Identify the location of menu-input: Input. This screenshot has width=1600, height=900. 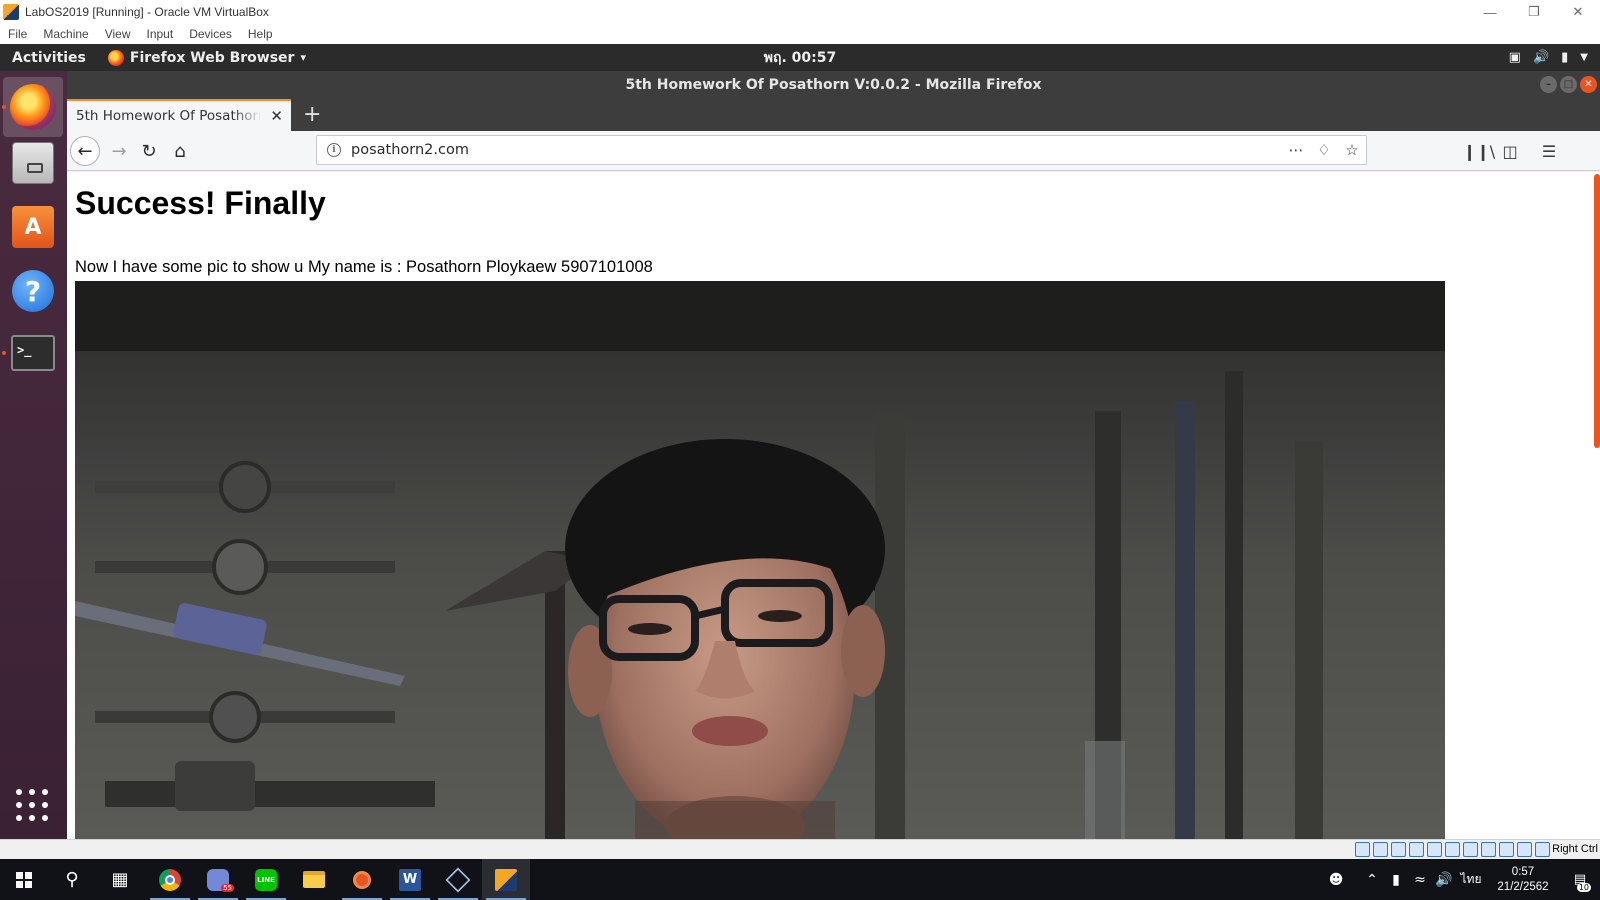
(160, 34).